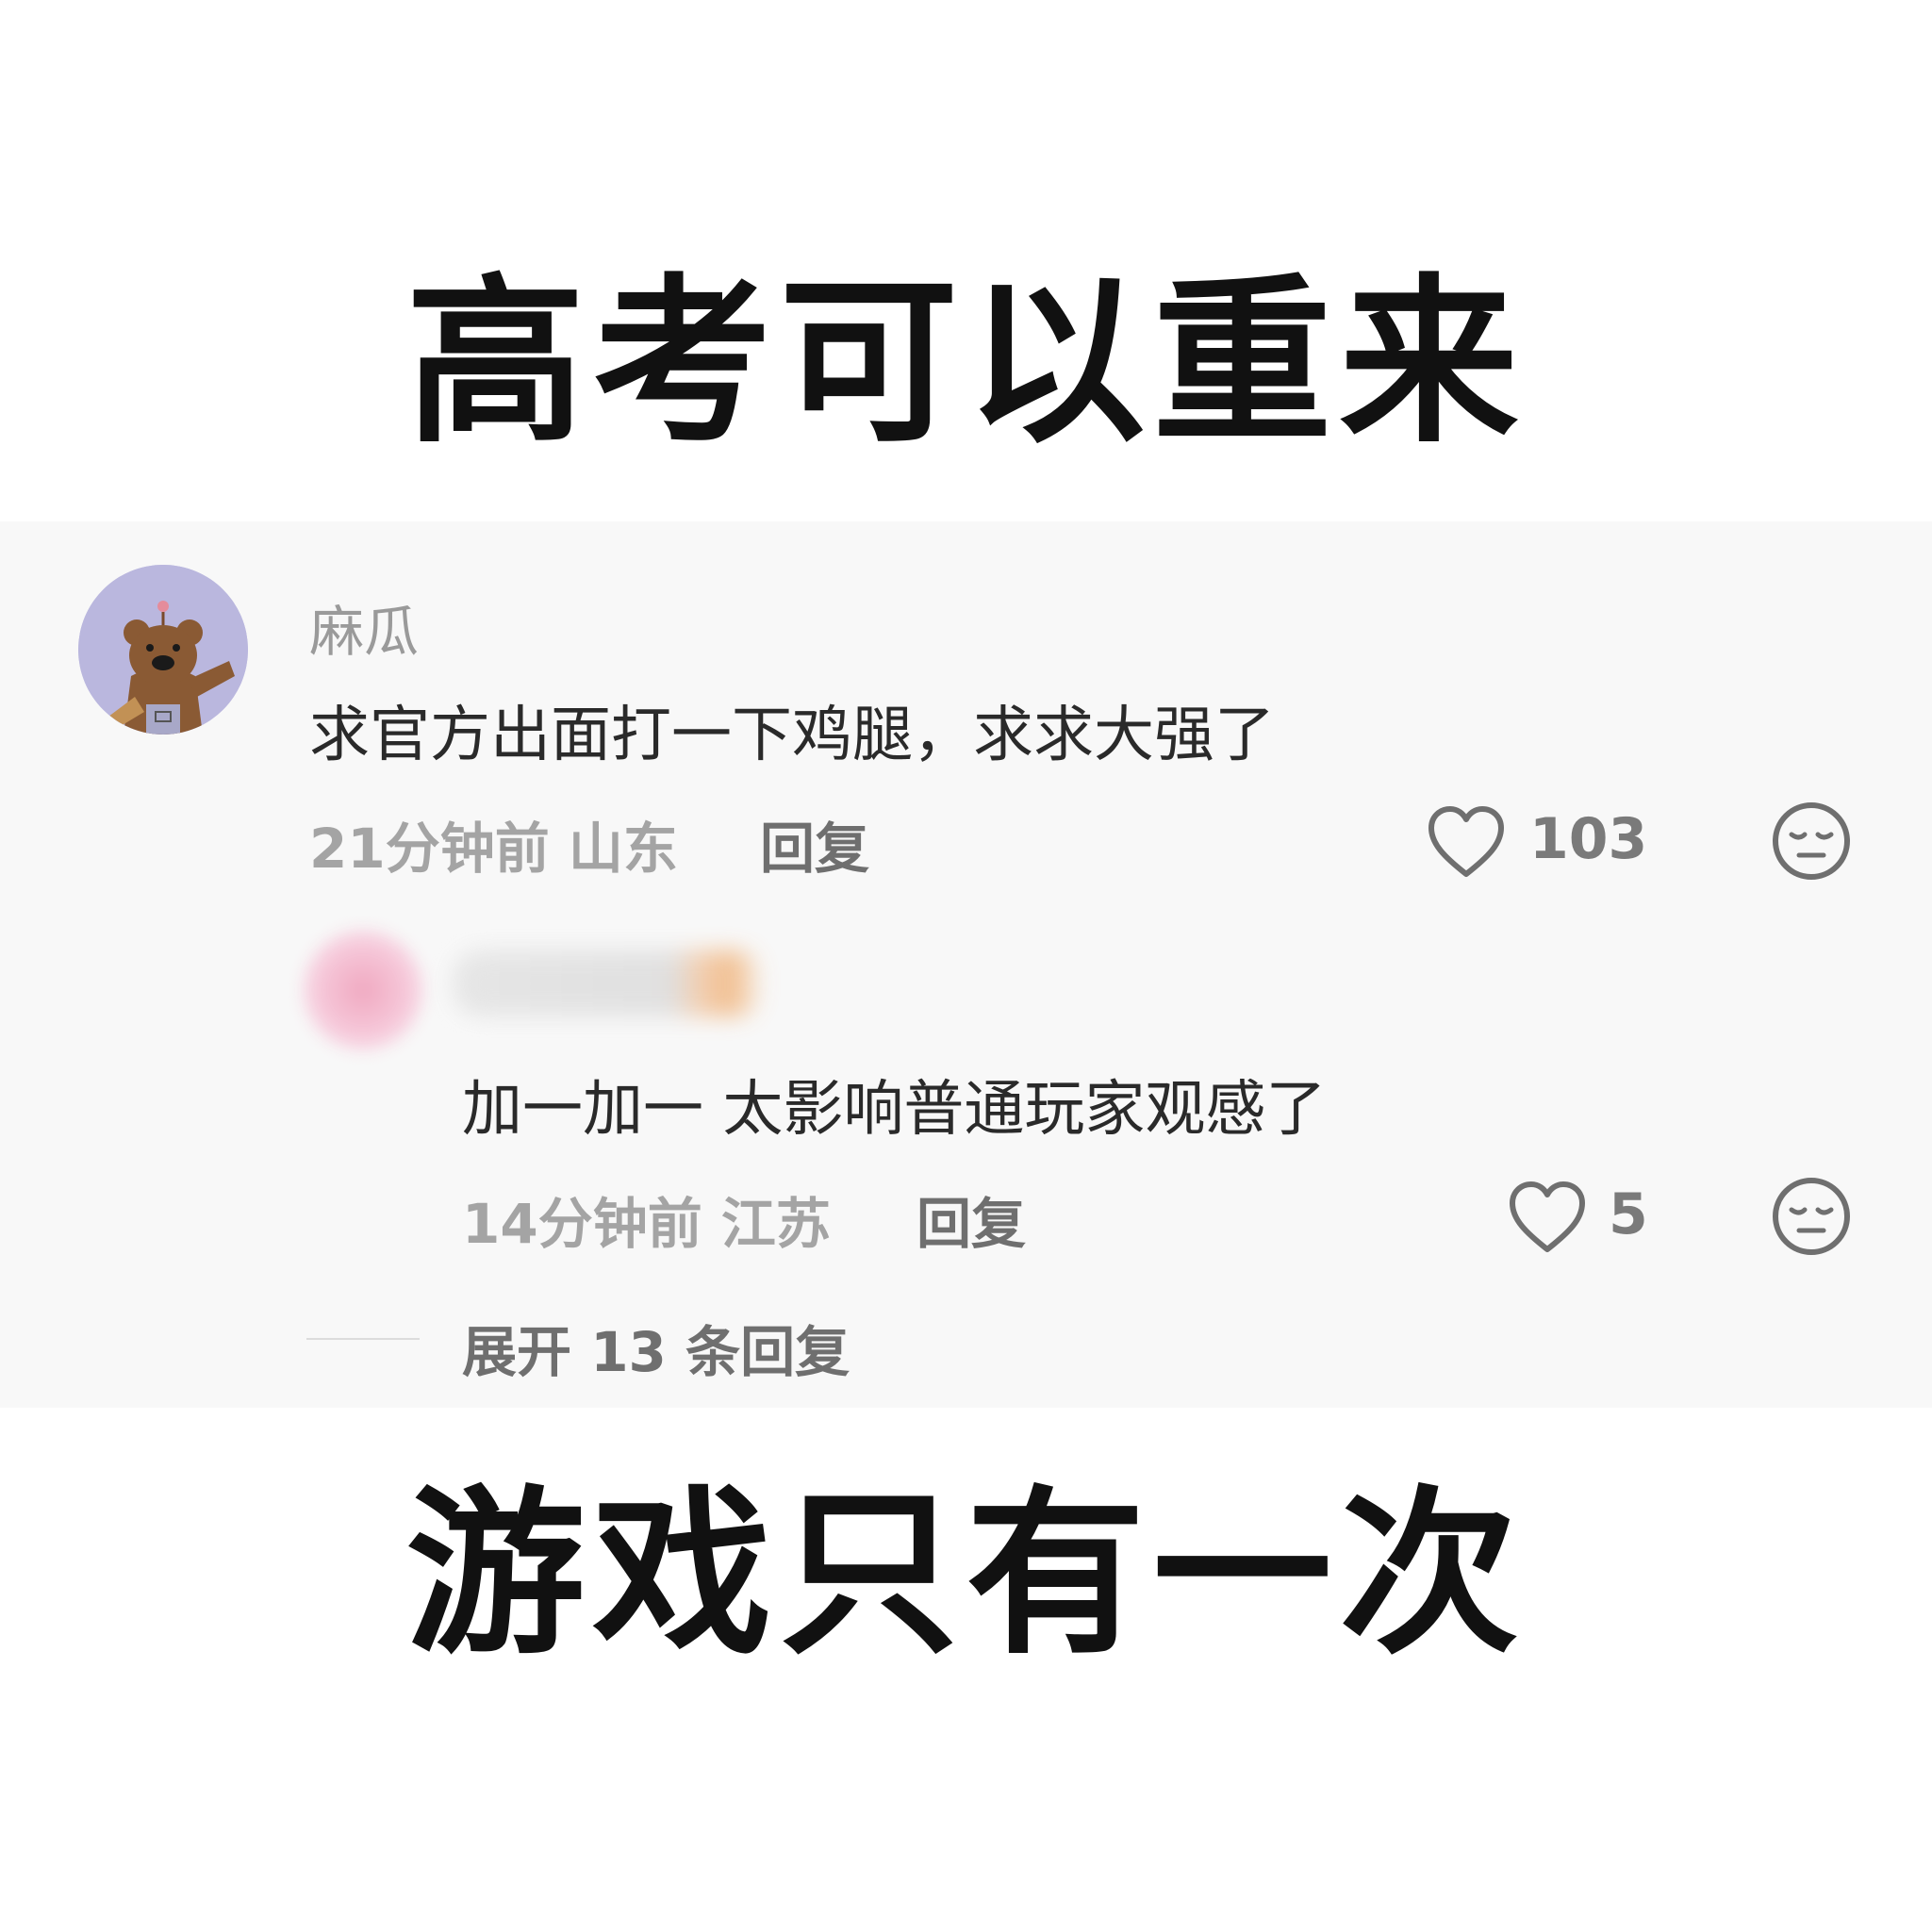  I want to click on bear-avatar-icon, so click(163, 650).